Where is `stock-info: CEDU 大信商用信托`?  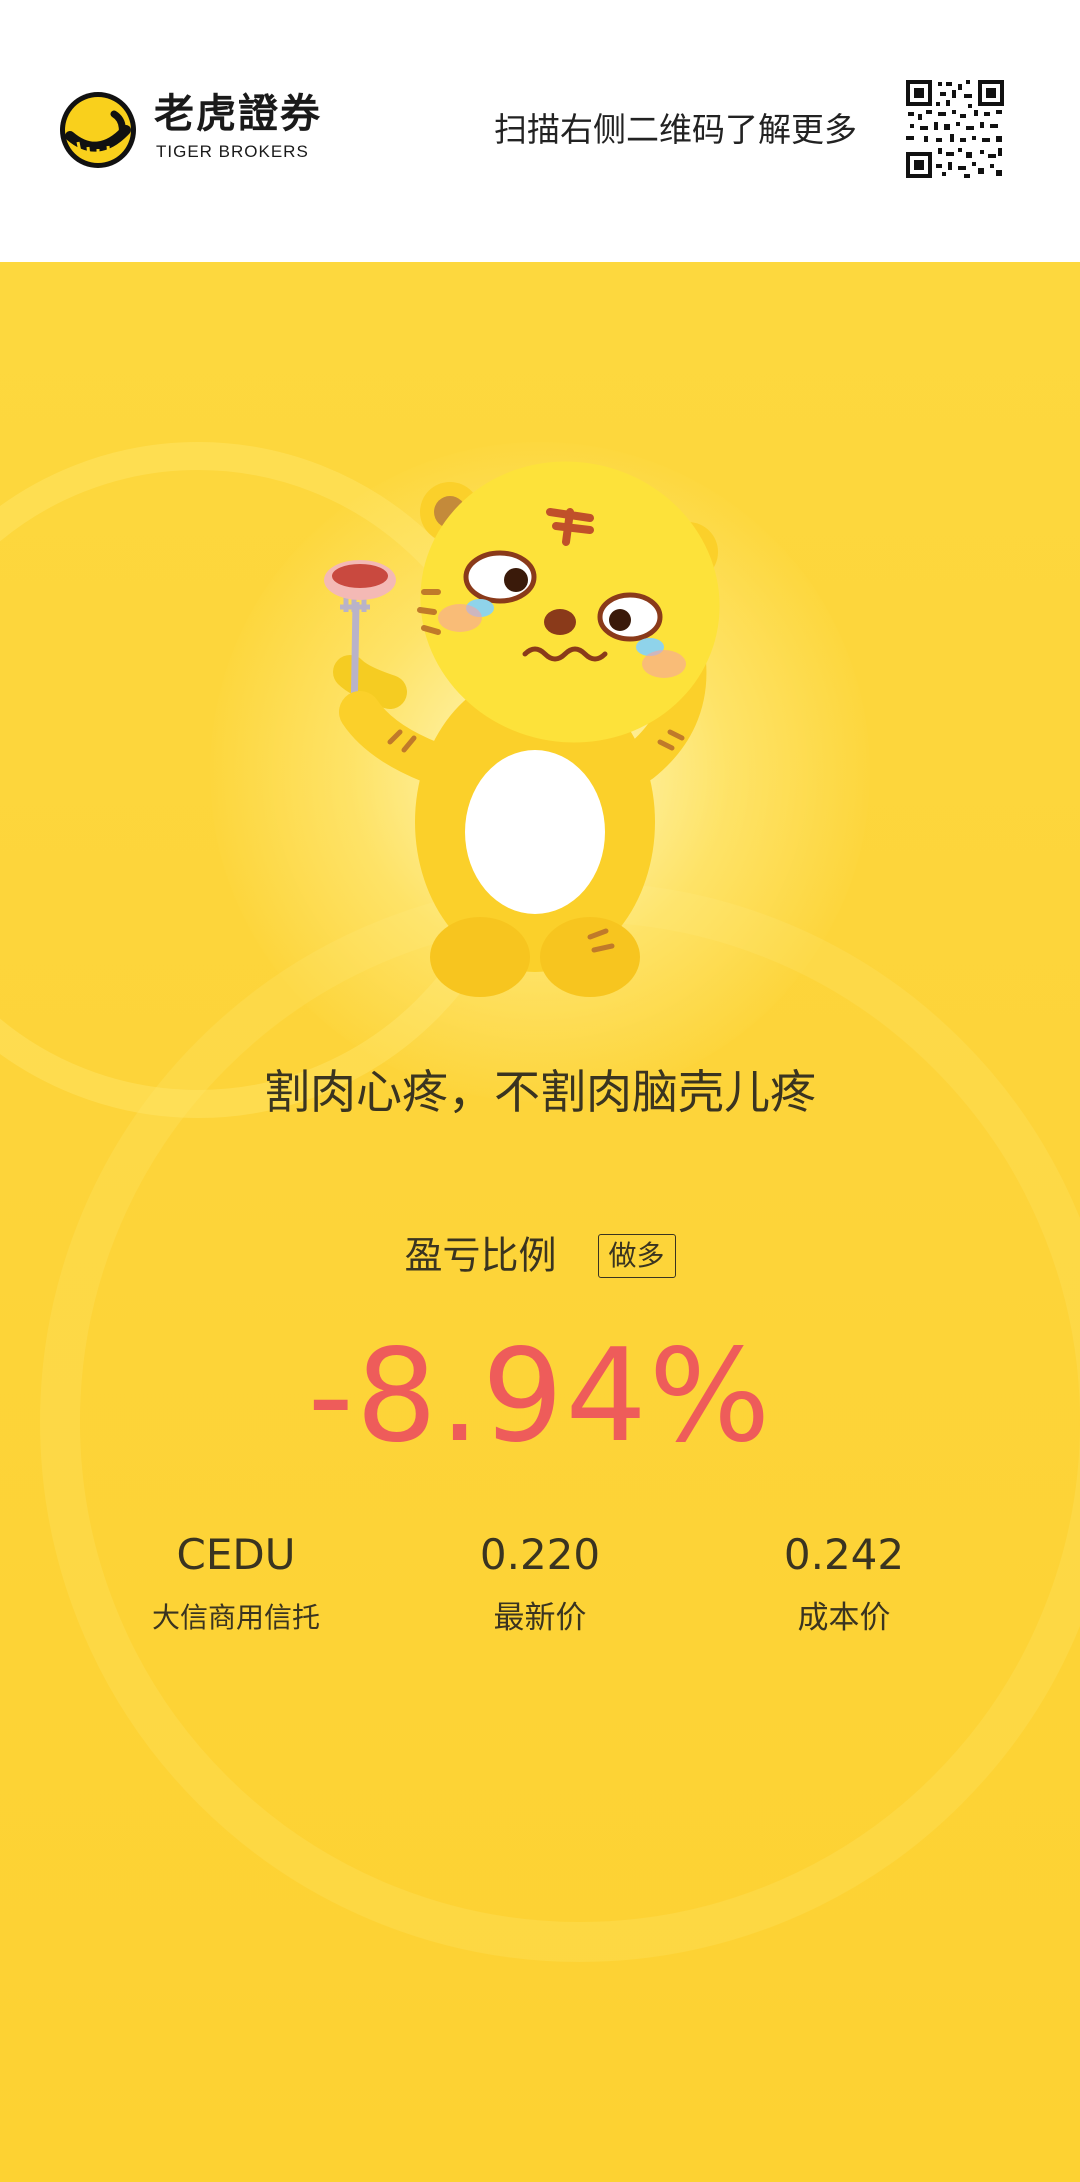 stock-info: CEDU 大信商用信托 is located at coordinates (236, 1584).